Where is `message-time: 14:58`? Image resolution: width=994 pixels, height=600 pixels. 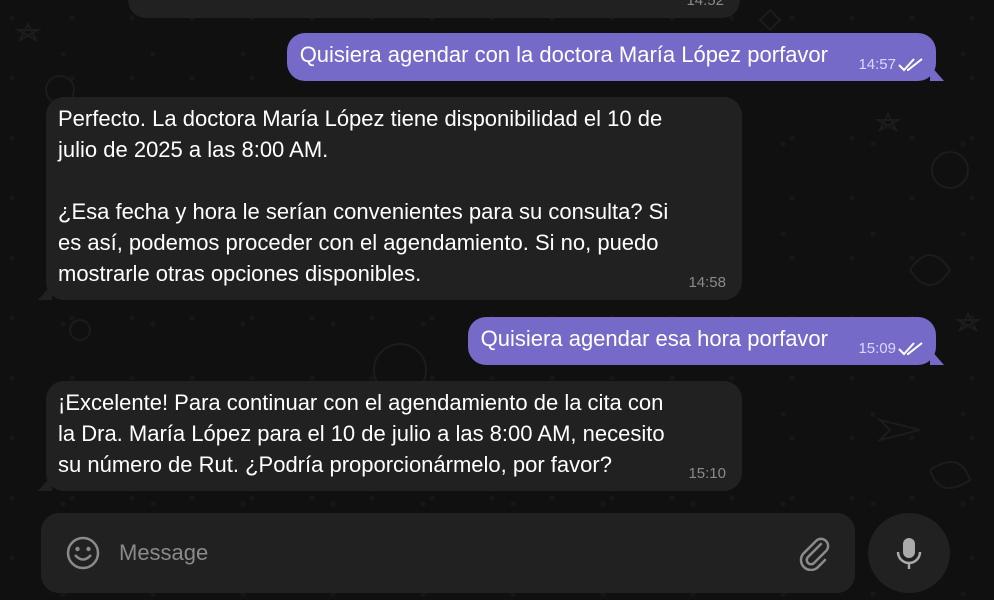
message-time: 14:58 is located at coordinates (707, 282).